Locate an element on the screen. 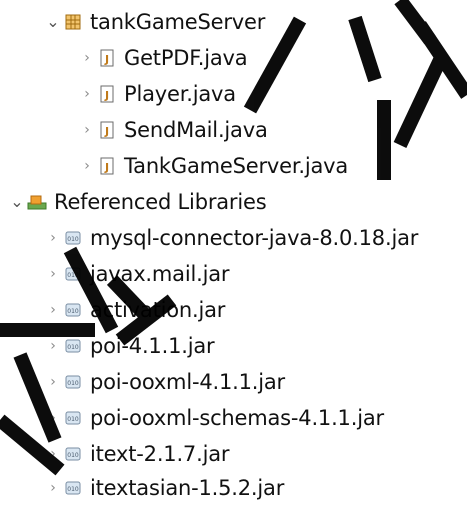  tree-item-jar: › 010 poi-ooxml-schemas-4.1.1.jar is located at coordinates (214, 418).